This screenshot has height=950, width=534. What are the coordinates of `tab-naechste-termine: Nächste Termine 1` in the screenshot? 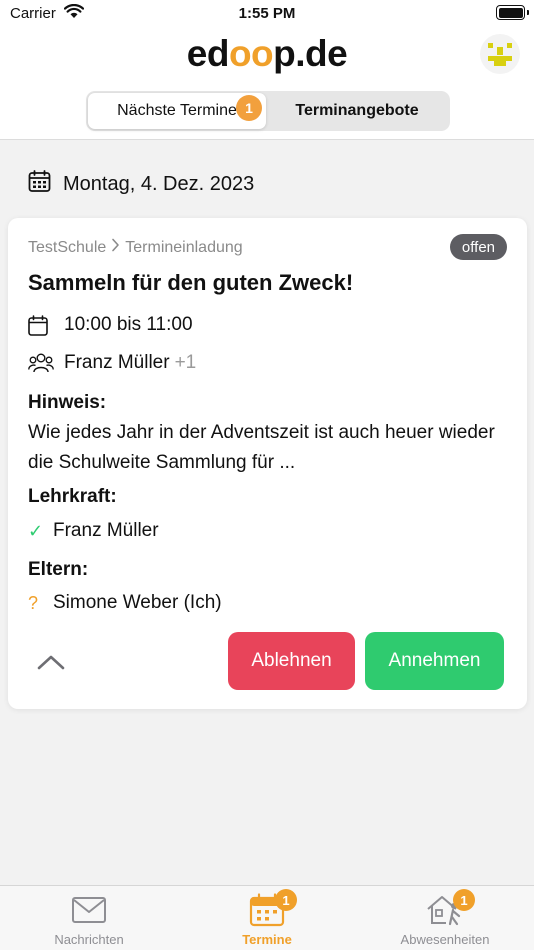 It's located at (177, 111).